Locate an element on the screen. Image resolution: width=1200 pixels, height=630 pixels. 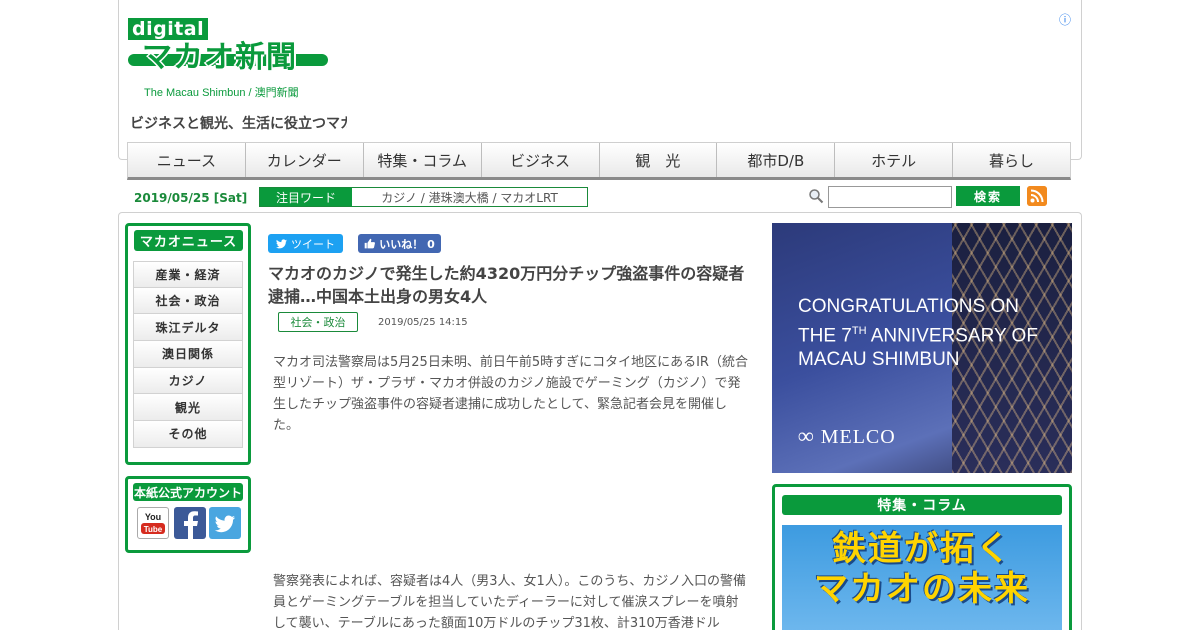
search-icon is located at coordinates (816, 196).